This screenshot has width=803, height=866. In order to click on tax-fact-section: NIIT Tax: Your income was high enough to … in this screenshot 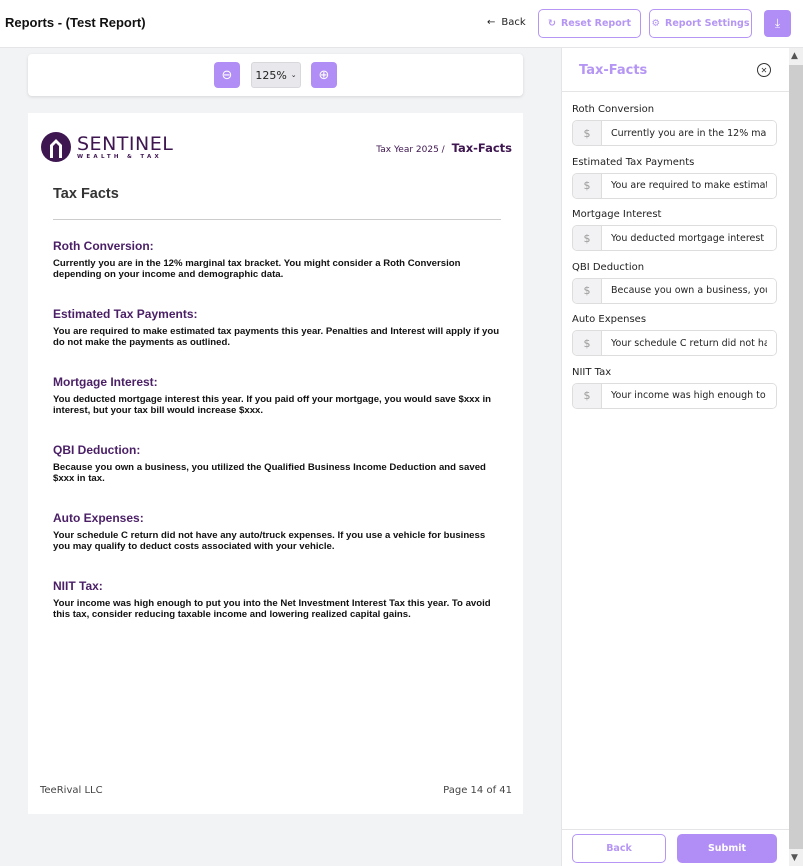, I will do `click(278, 599)`.